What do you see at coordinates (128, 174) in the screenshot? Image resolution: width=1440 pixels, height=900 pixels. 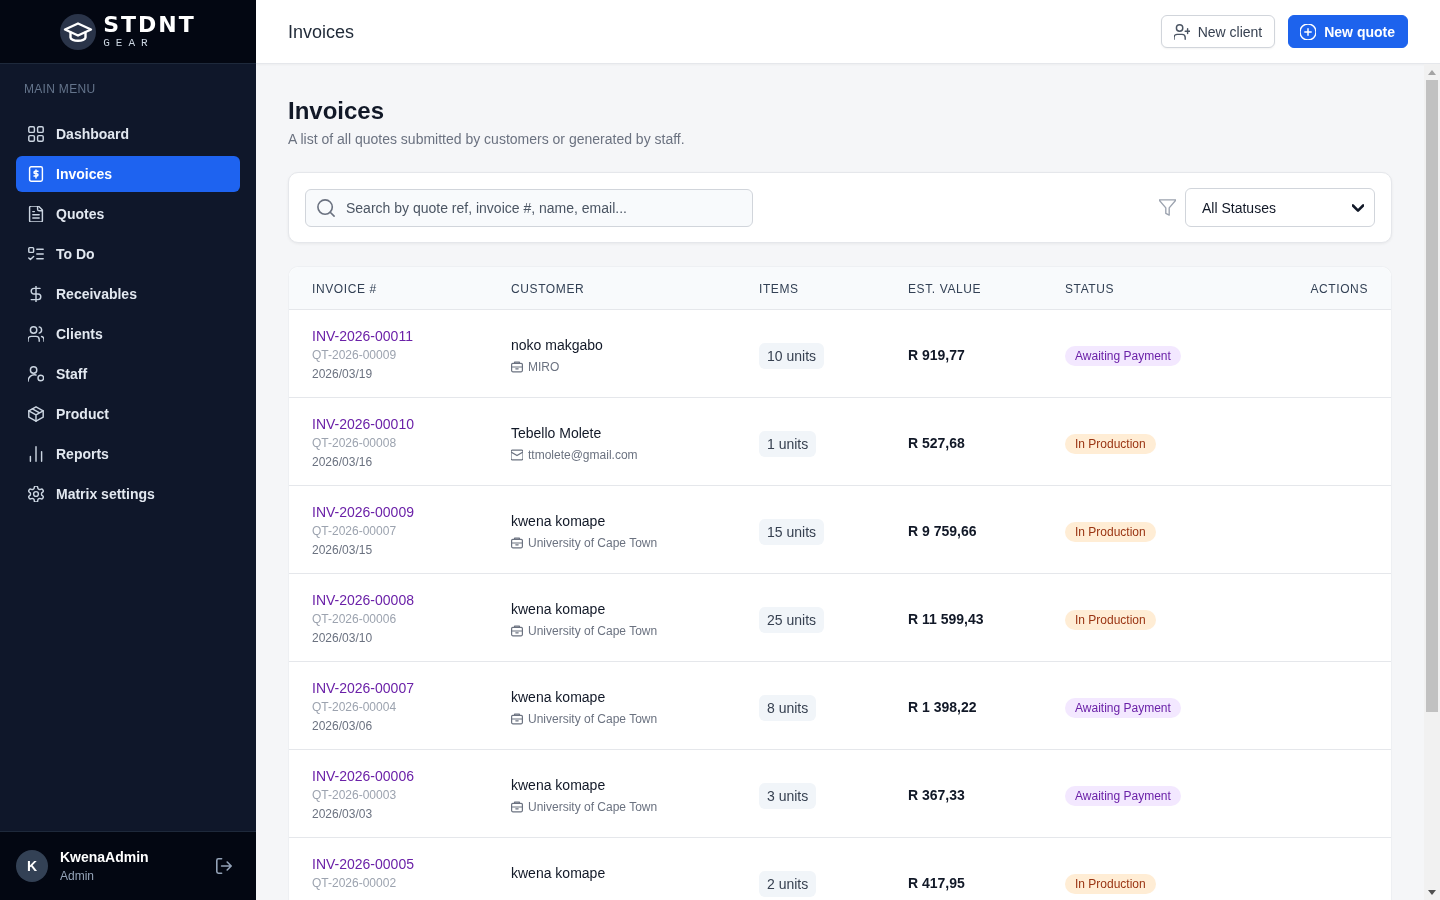 I see `sidebar-item: Invoices` at bounding box center [128, 174].